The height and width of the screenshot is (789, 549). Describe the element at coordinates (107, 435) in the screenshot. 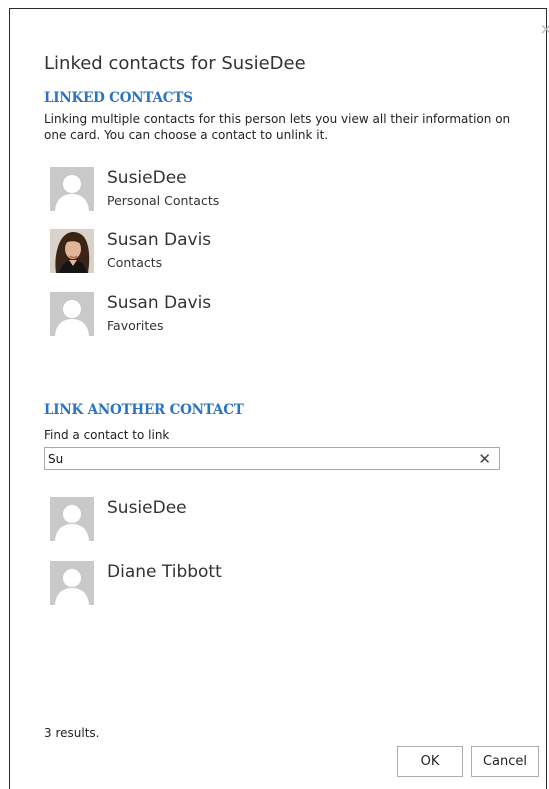

I see `find-contact-label: Find a contact to link` at that location.